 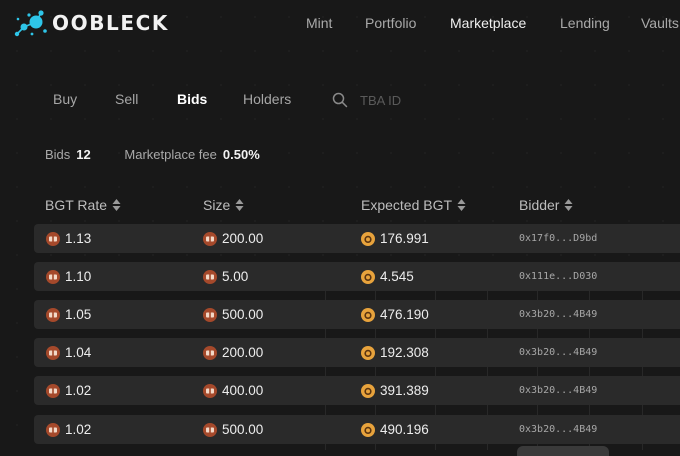 I want to click on expected-bgt-cell: 391.389, so click(x=395, y=390).